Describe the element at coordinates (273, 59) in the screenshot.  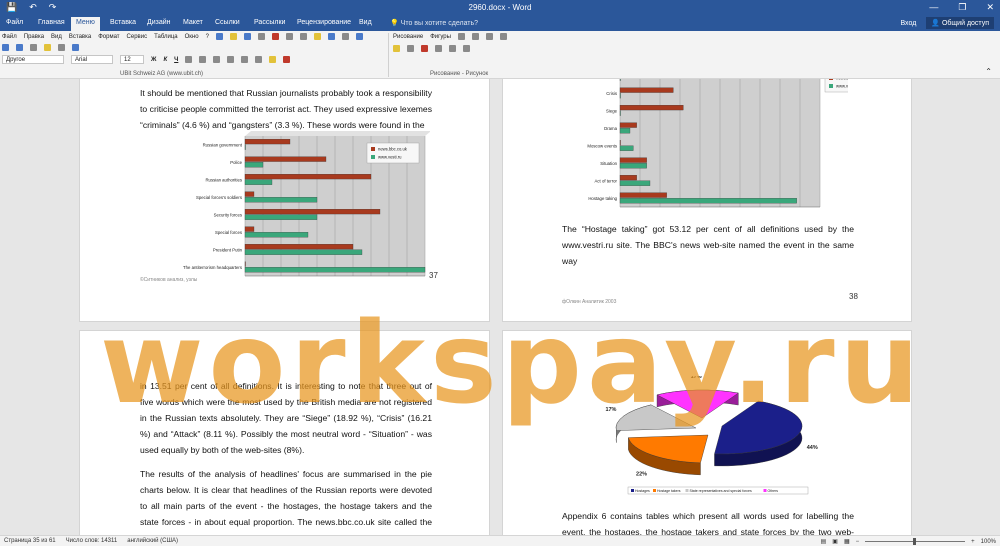
I see `highlight-icon` at that location.